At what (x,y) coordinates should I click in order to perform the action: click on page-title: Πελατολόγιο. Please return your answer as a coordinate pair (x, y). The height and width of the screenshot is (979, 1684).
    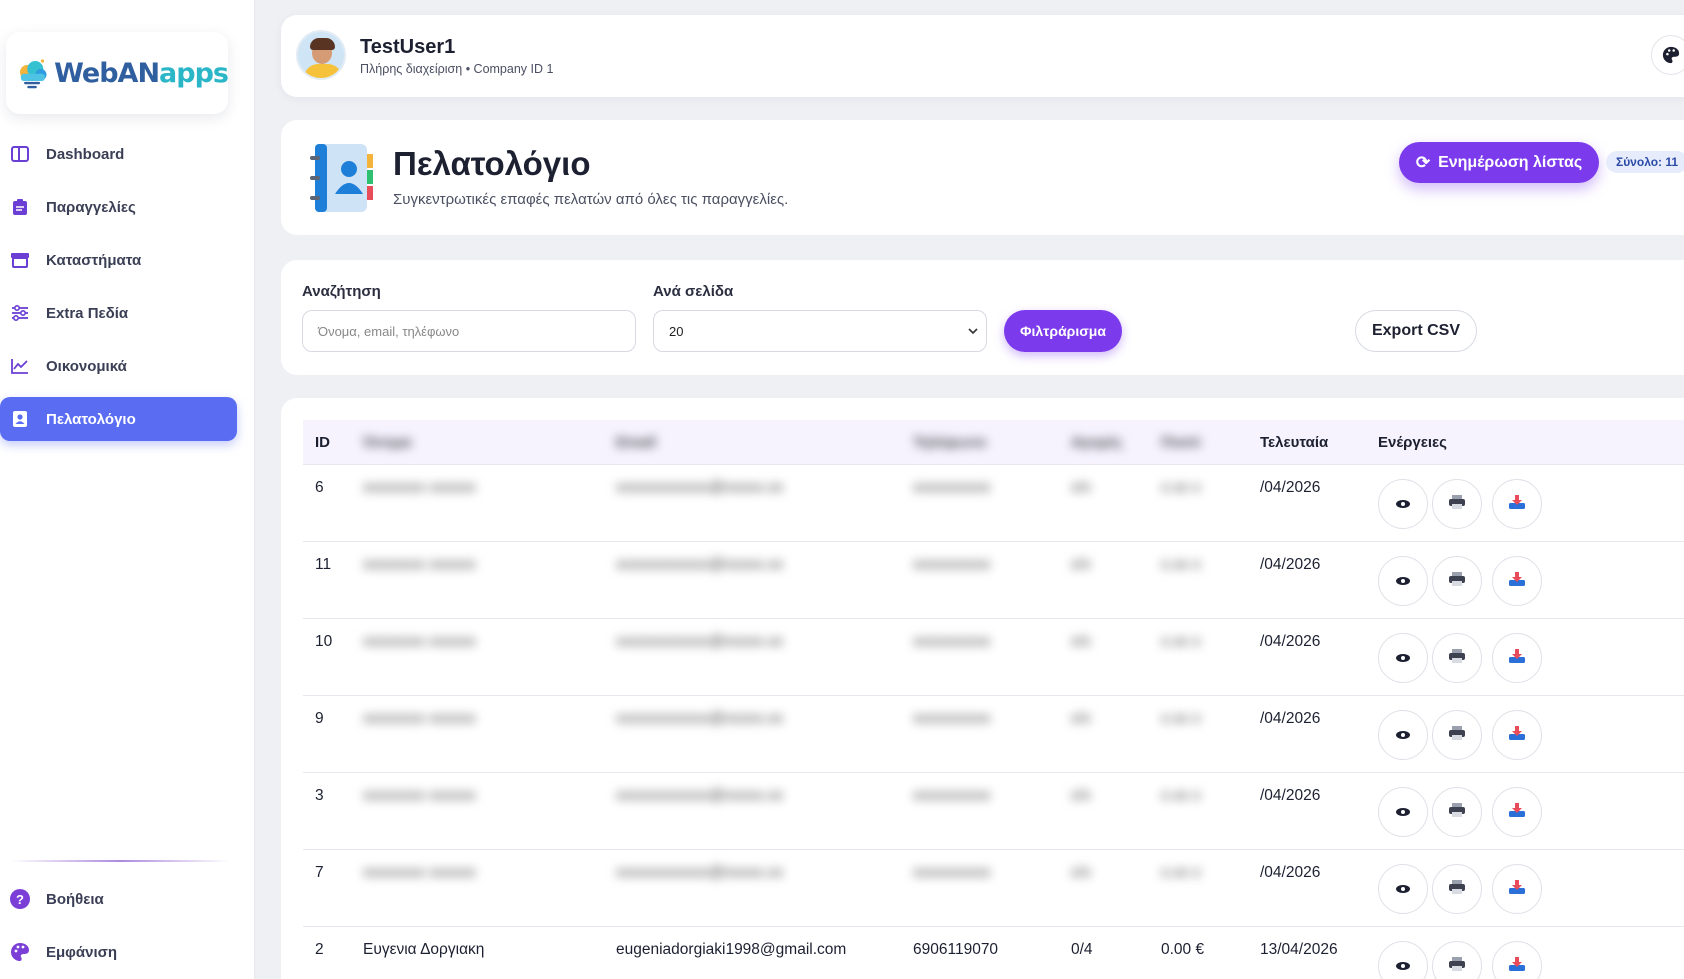
    Looking at the image, I should click on (492, 163).